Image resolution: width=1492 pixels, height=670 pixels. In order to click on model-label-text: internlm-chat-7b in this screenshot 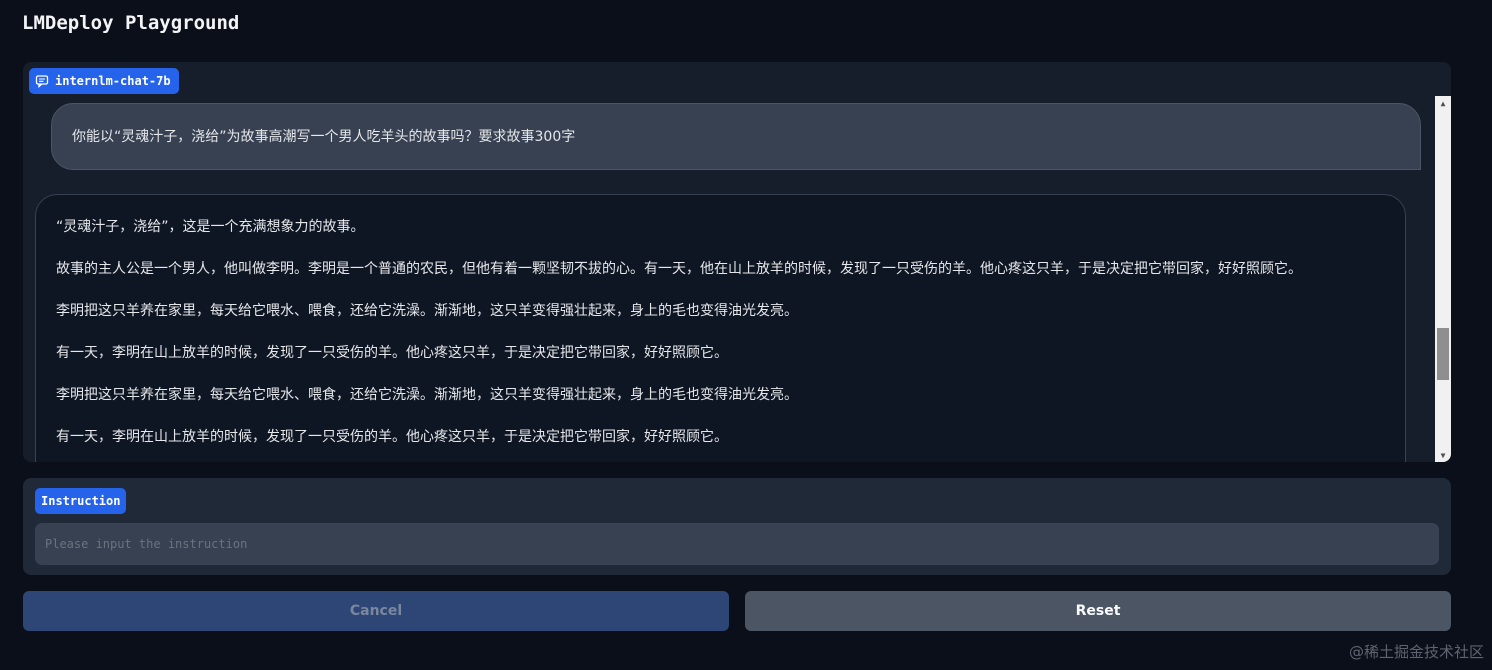, I will do `click(113, 81)`.